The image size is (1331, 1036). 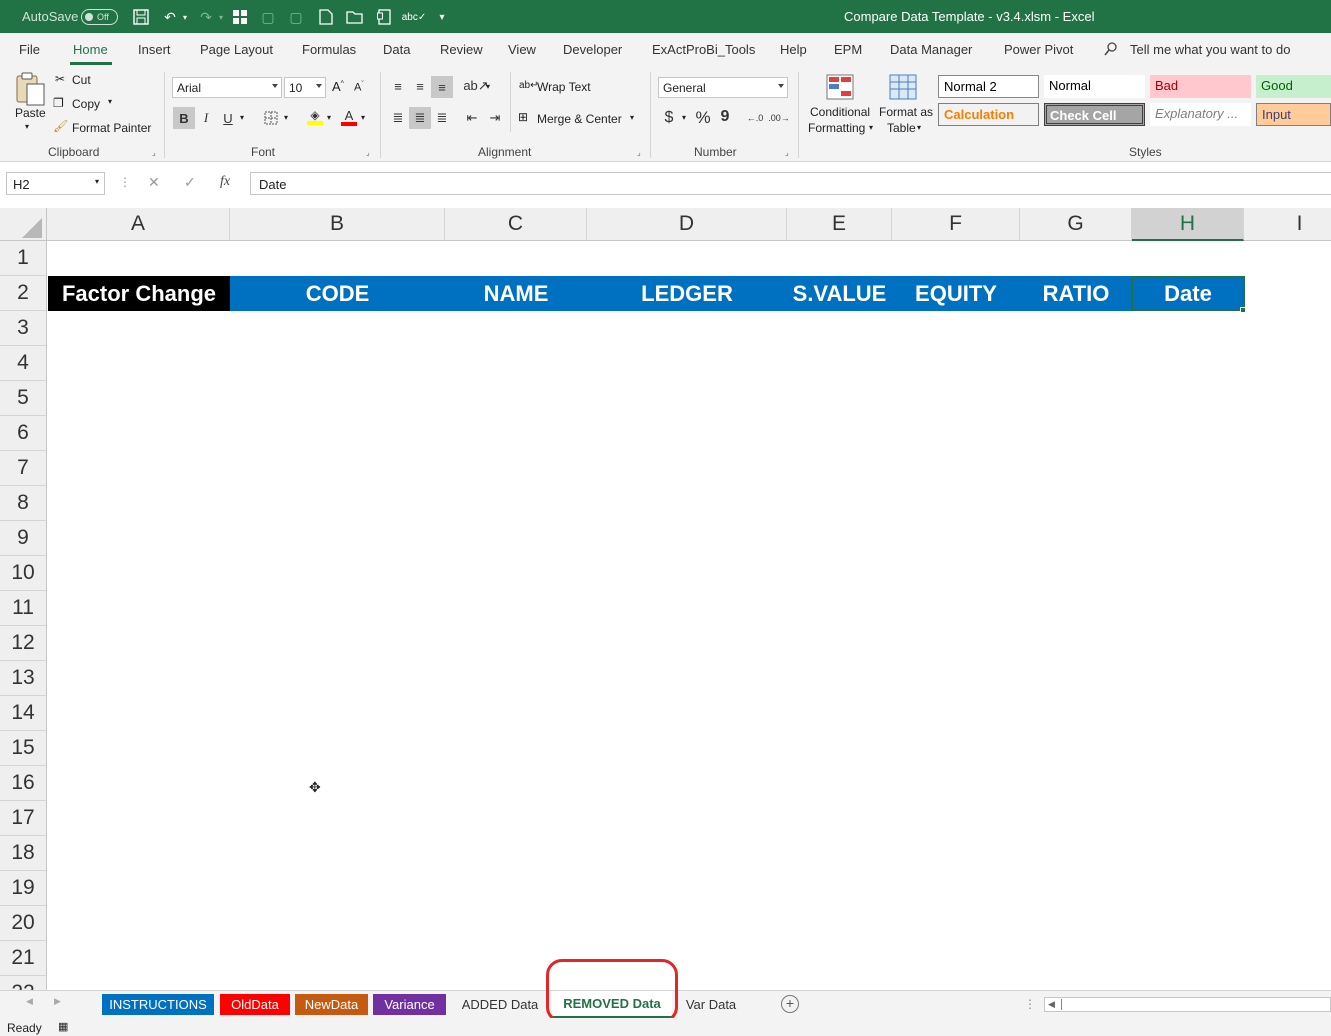 What do you see at coordinates (779, 118) in the screenshot?
I see `decrease-decimal-icon: .00→` at bounding box center [779, 118].